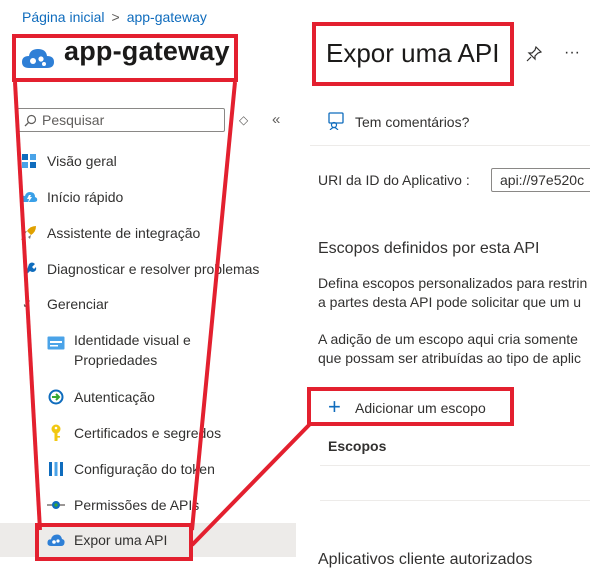 The width and height of the screenshot is (590, 569). I want to click on token-bars-icon, so click(56, 469).